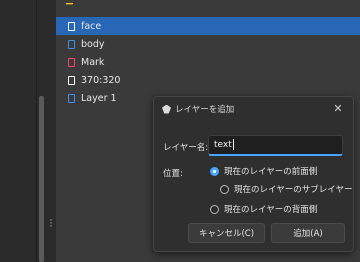 This screenshot has width=360, height=262. I want to click on dialog-titlebar: レイヤーを追加, so click(253, 109).